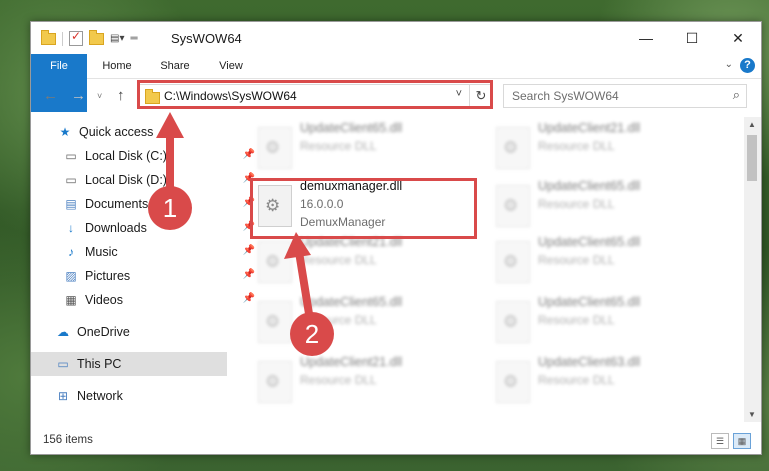  Describe the element at coordinates (235, 216) in the screenshot. I see `annotation-arrows` at that location.